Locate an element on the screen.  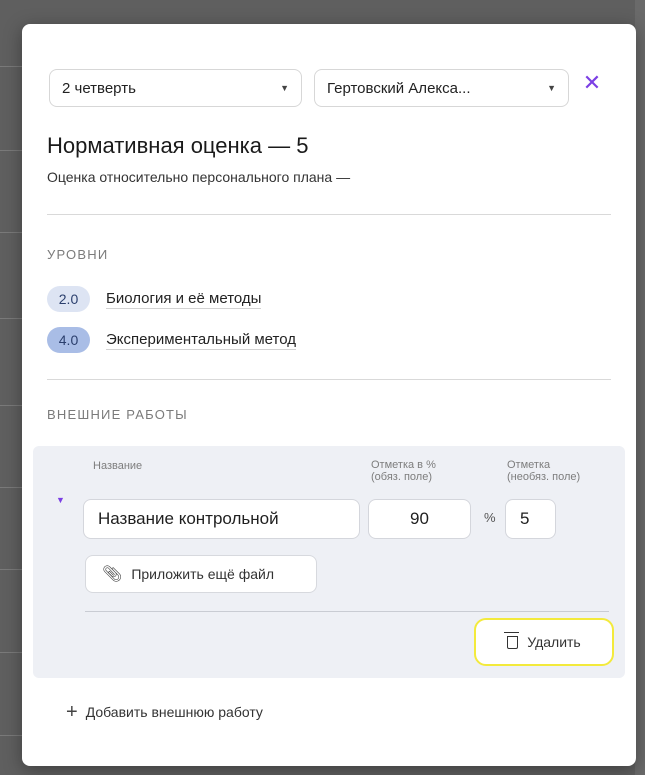
add-external-work-button: + Добавить внешнюю работу is located at coordinates (164, 712).